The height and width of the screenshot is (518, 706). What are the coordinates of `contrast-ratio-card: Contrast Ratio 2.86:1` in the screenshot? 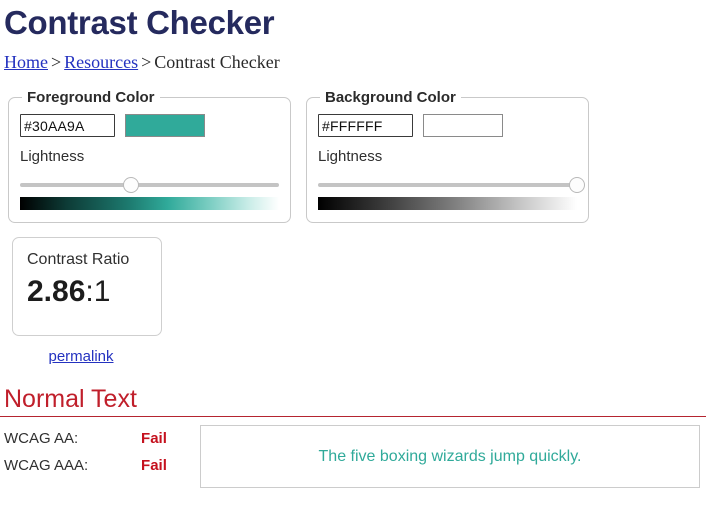 It's located at (87, 286).